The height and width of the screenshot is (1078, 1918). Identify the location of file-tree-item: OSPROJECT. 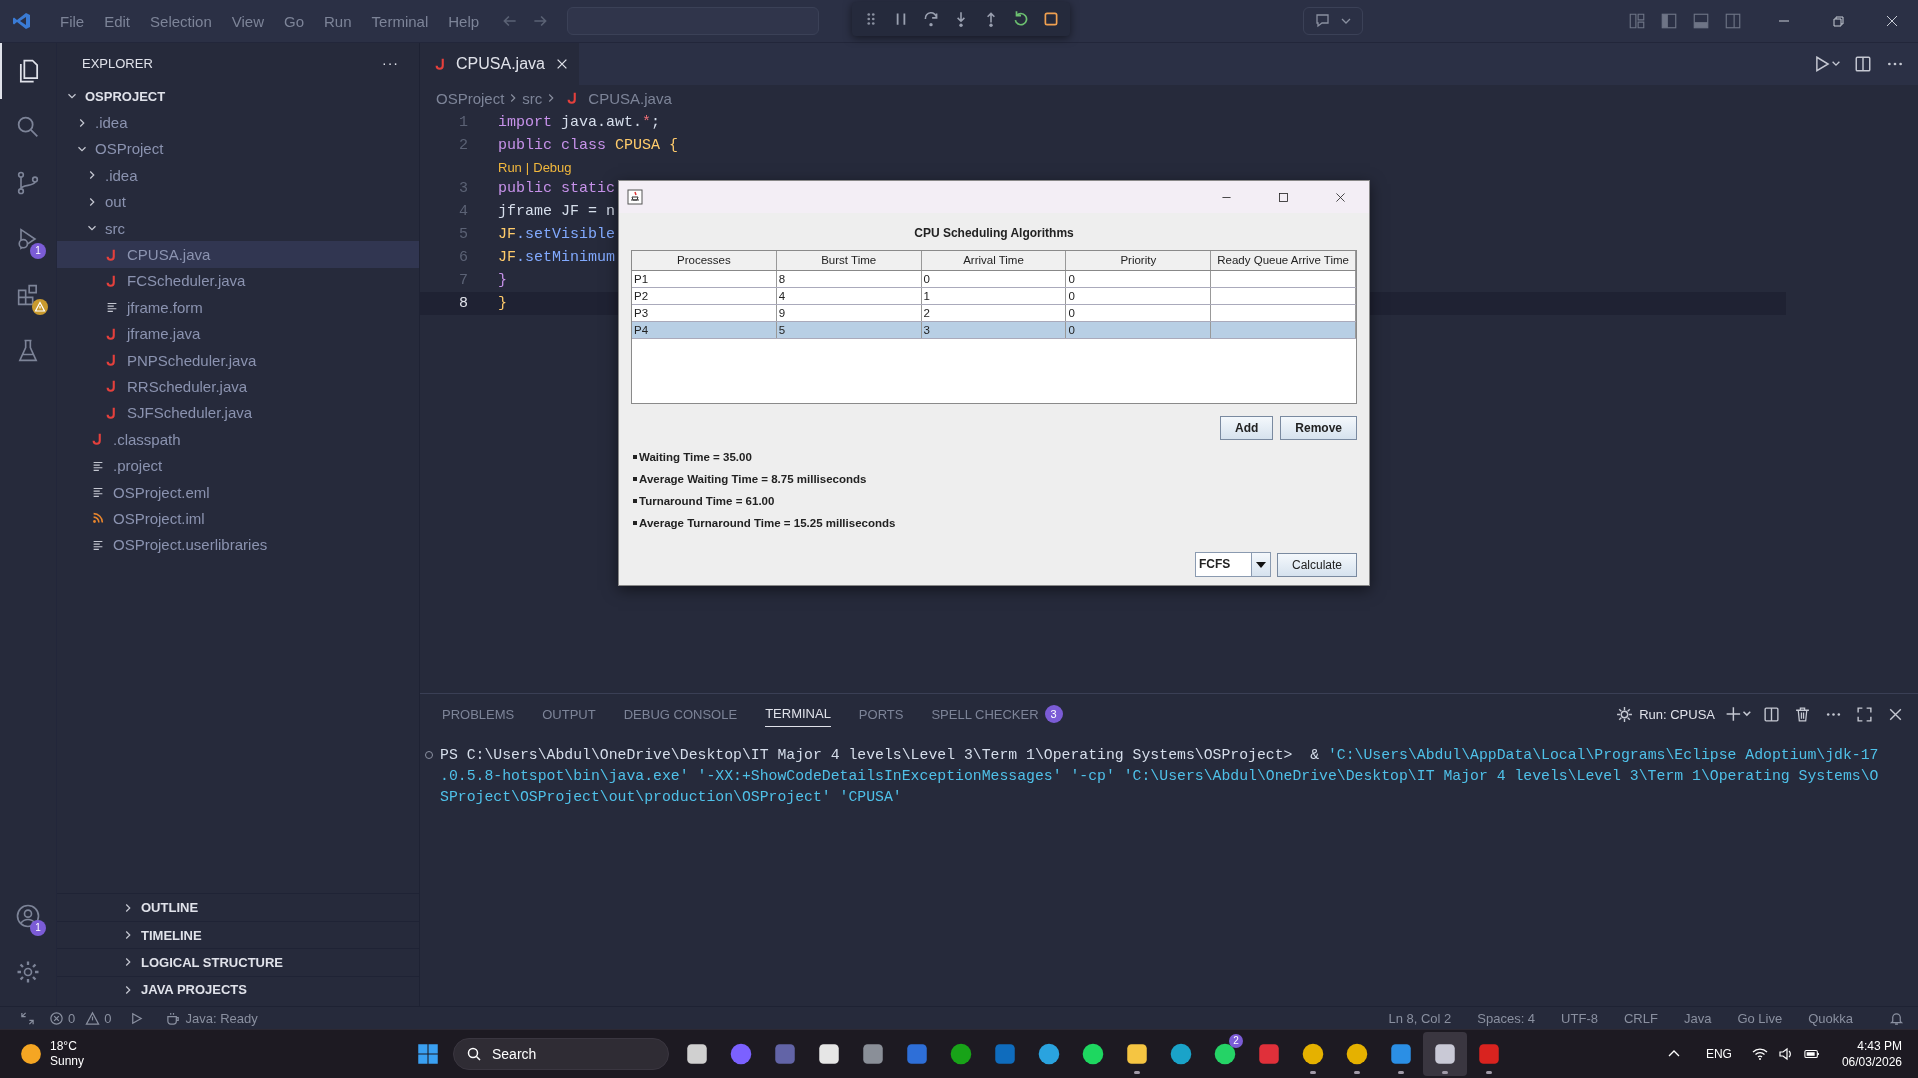
(238, 96).